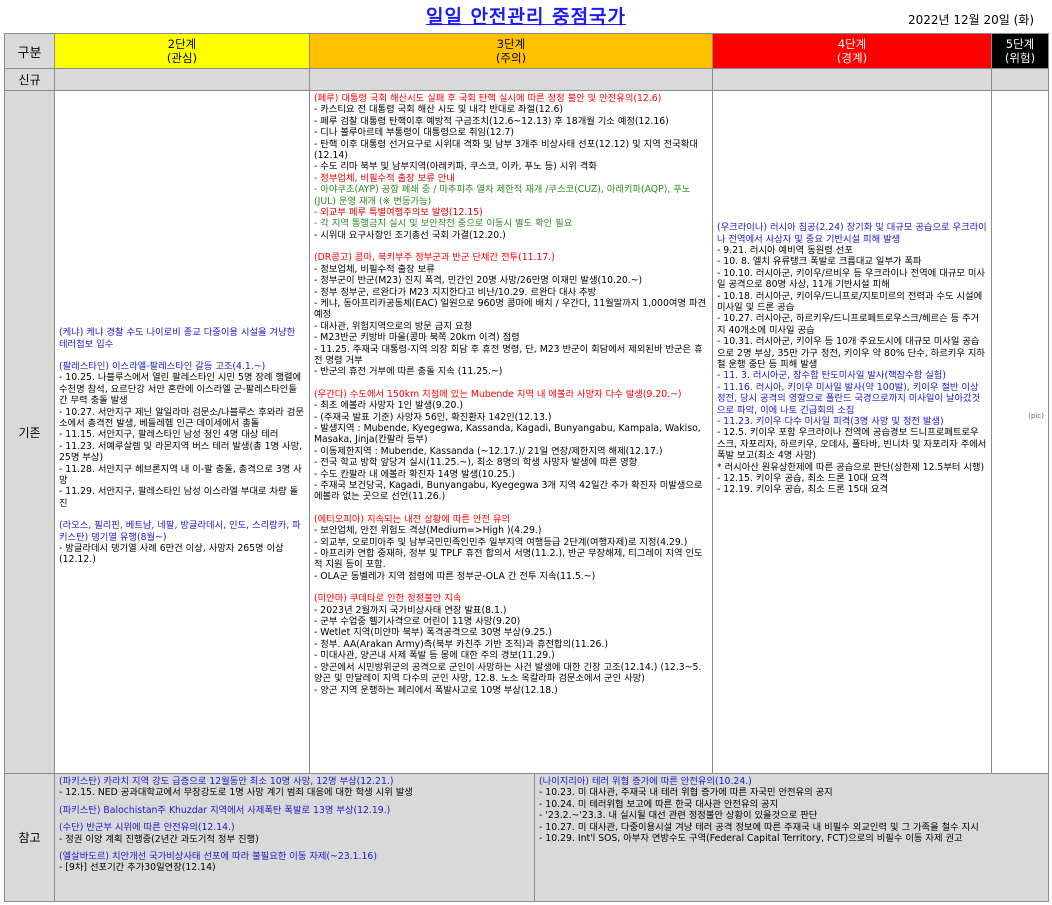 The height and width of the screenshot is (905, 1052). What do you see at coordinates (852, 58) in the screenshot?
I see `level4-sub: (경계)` at bounding box center [852, 58].